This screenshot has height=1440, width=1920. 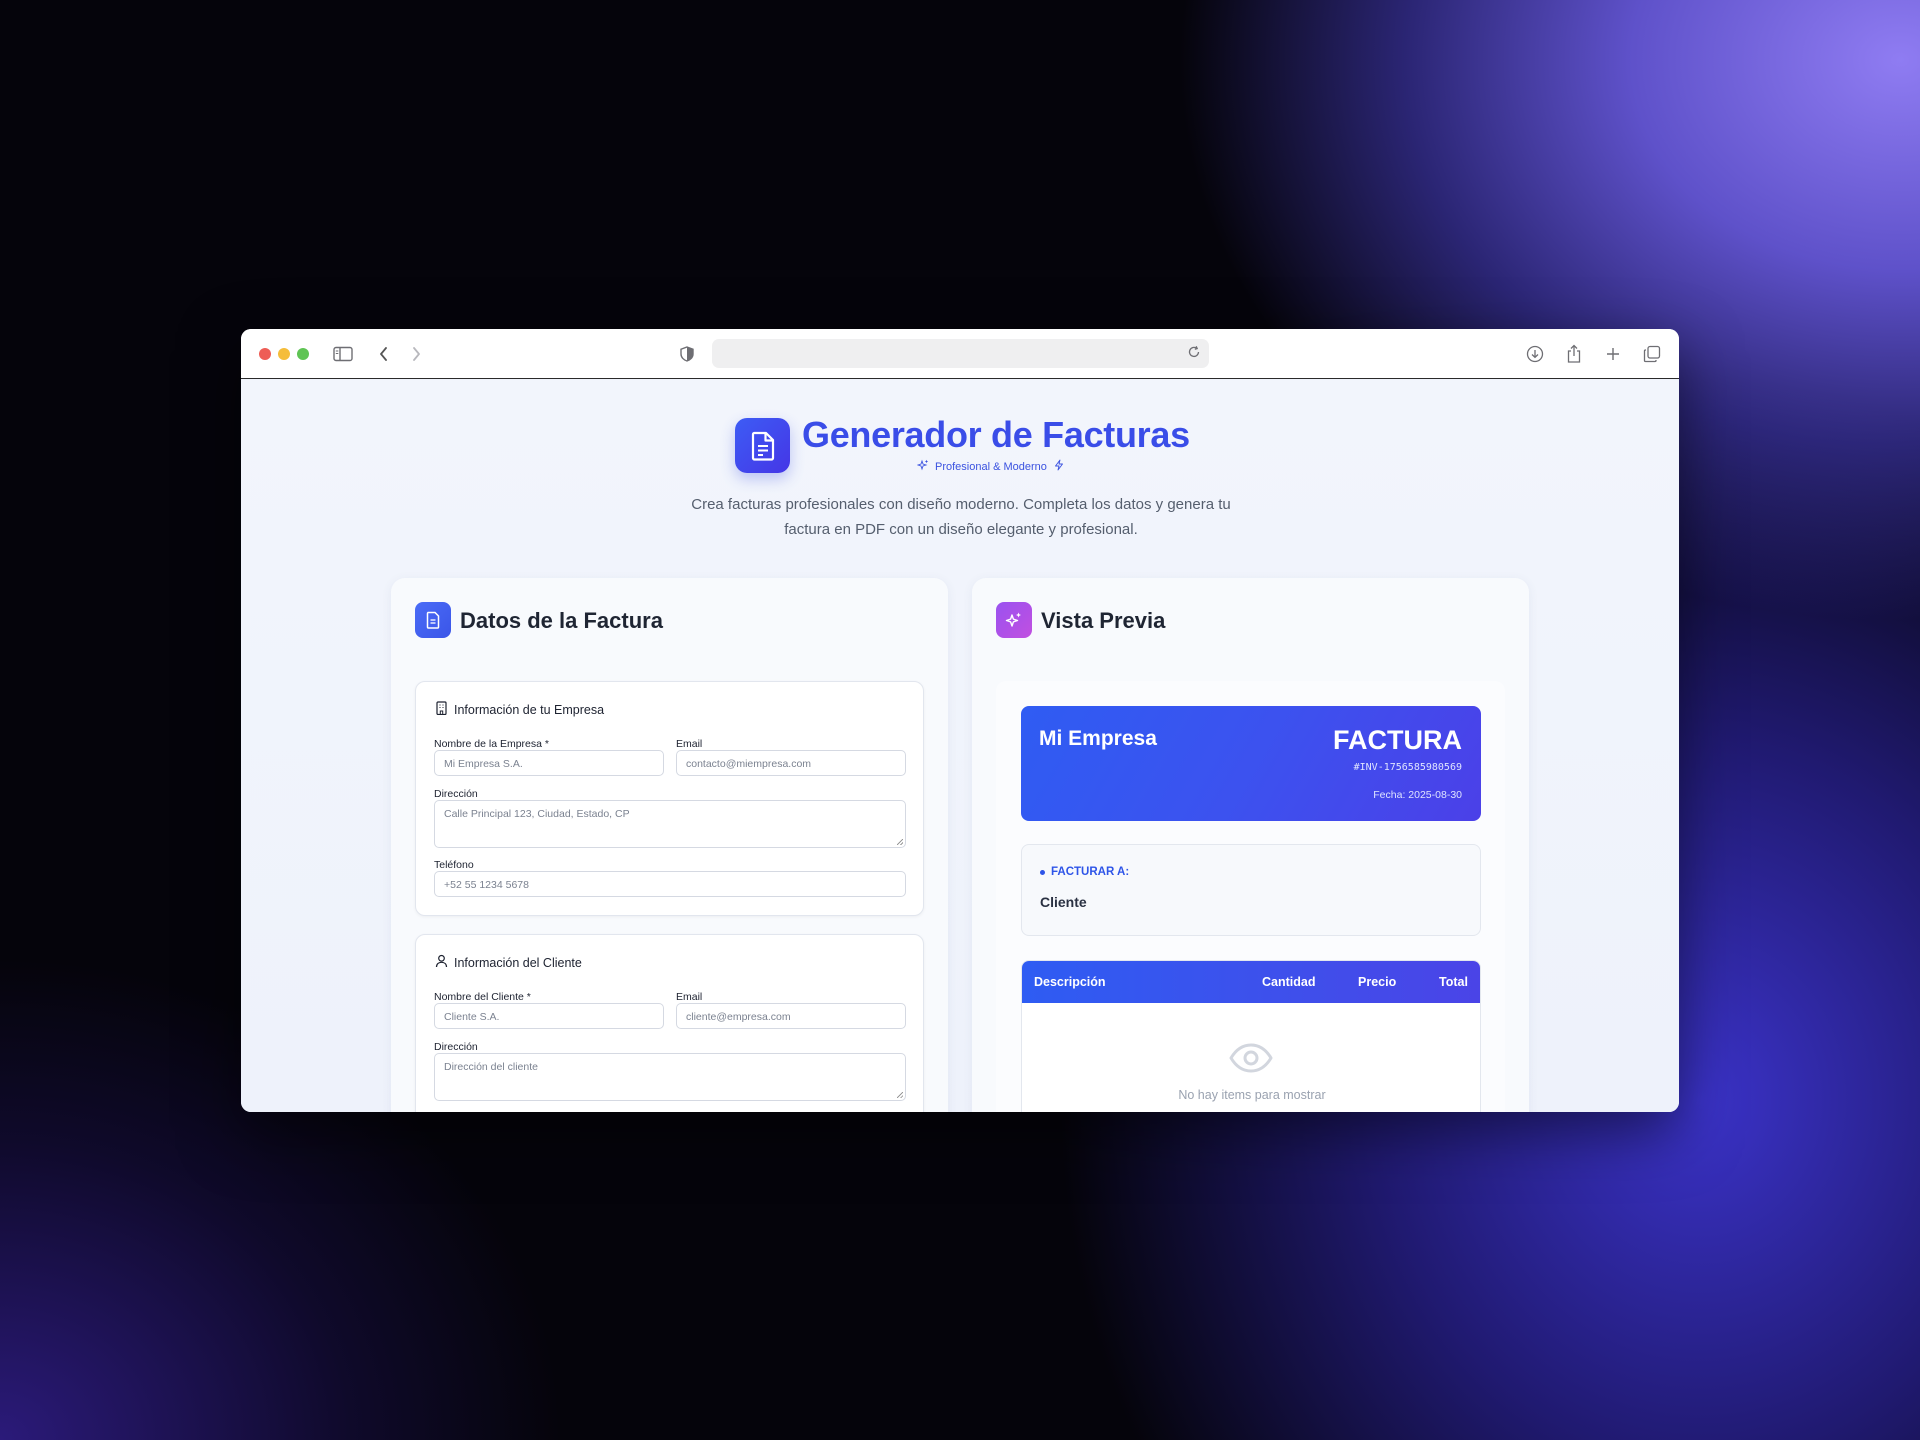 I want to click on company-phone-label: Teléfono, so click(x=454, y=865).